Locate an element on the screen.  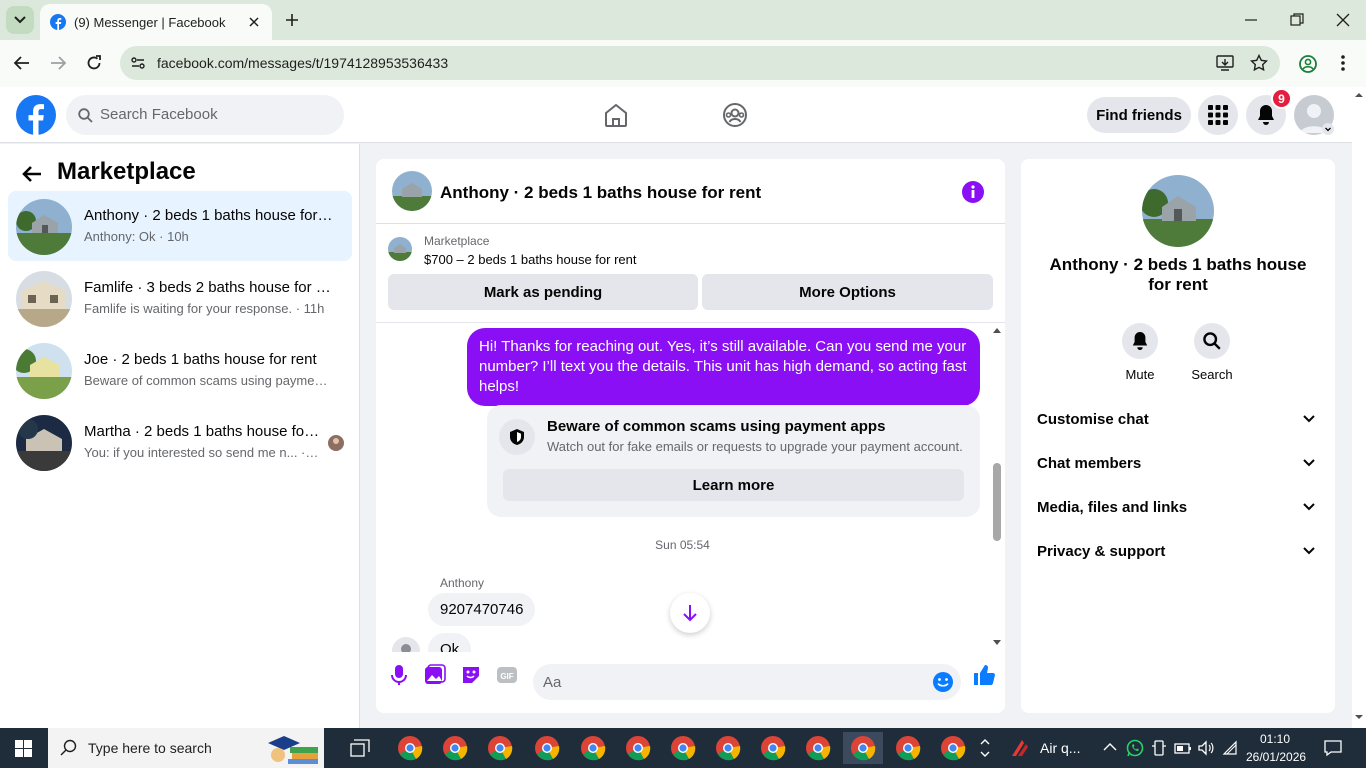
windows-start-icon is located at coordinates (23, 748).